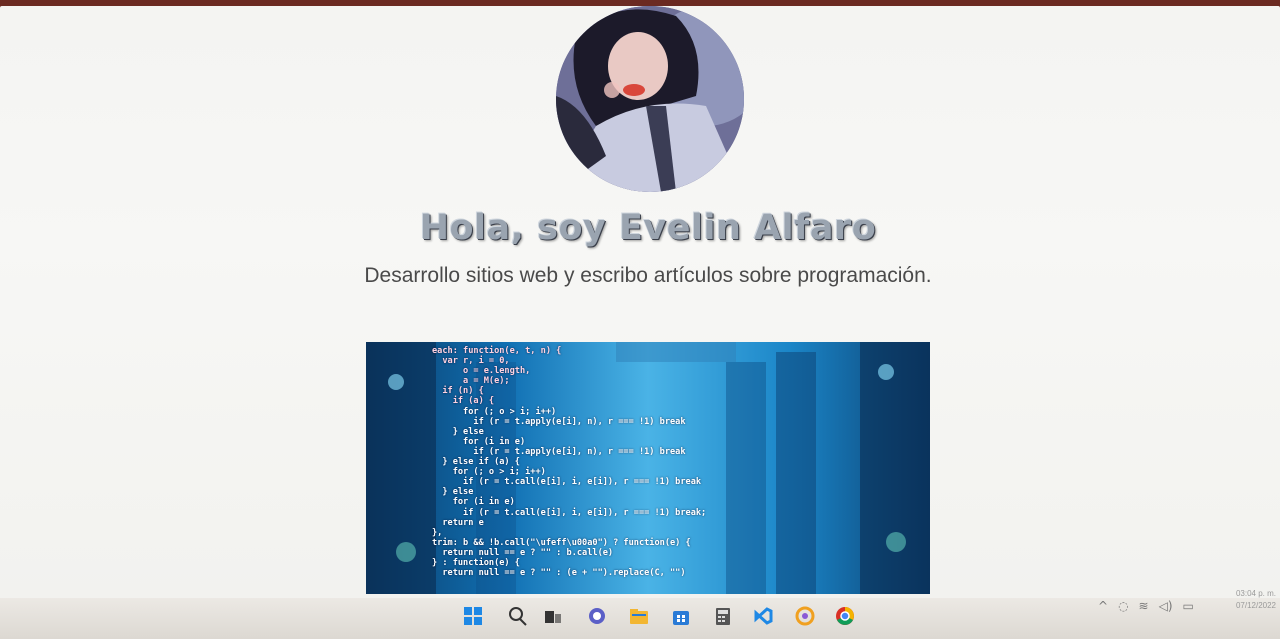 This screenshot has height=639, width=1280. Describe the element at coordinates (650, 99) in the screenshot. I see `profile-avatar` at that location.